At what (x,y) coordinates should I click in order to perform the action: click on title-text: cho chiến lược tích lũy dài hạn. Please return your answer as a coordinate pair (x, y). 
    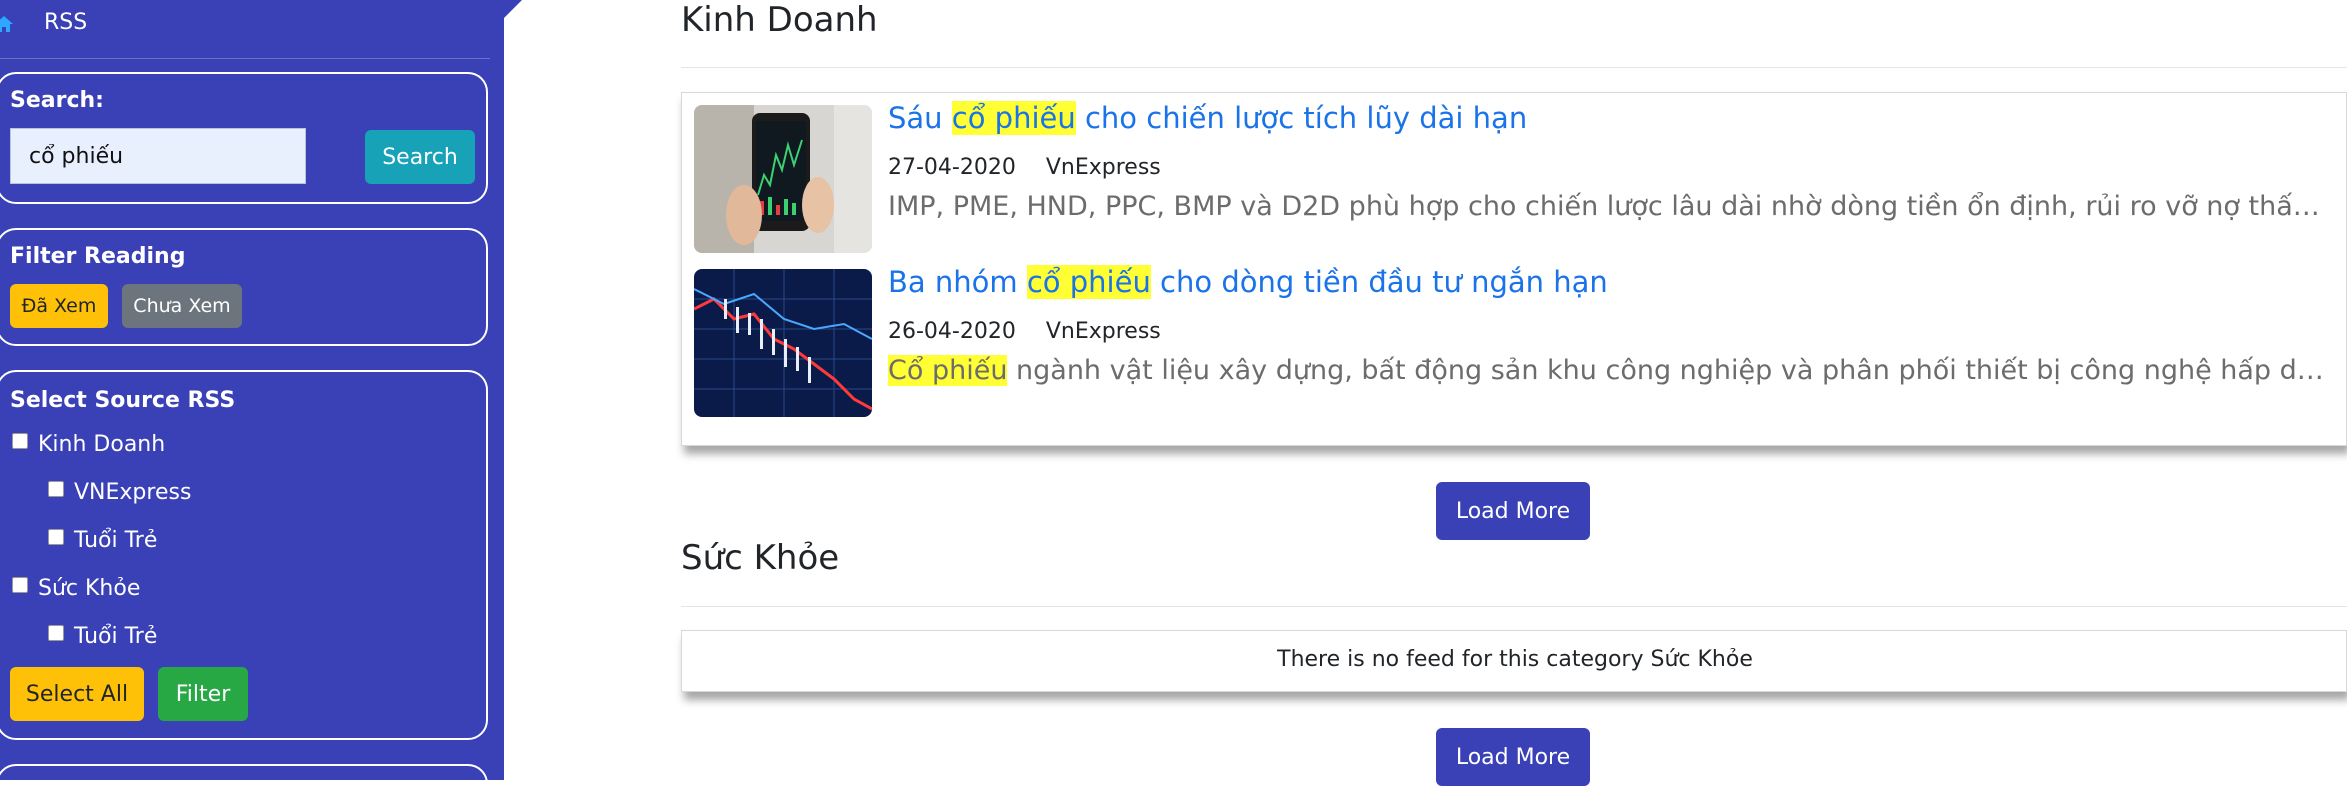
    Looking at the image, I should click on (1301, 118).